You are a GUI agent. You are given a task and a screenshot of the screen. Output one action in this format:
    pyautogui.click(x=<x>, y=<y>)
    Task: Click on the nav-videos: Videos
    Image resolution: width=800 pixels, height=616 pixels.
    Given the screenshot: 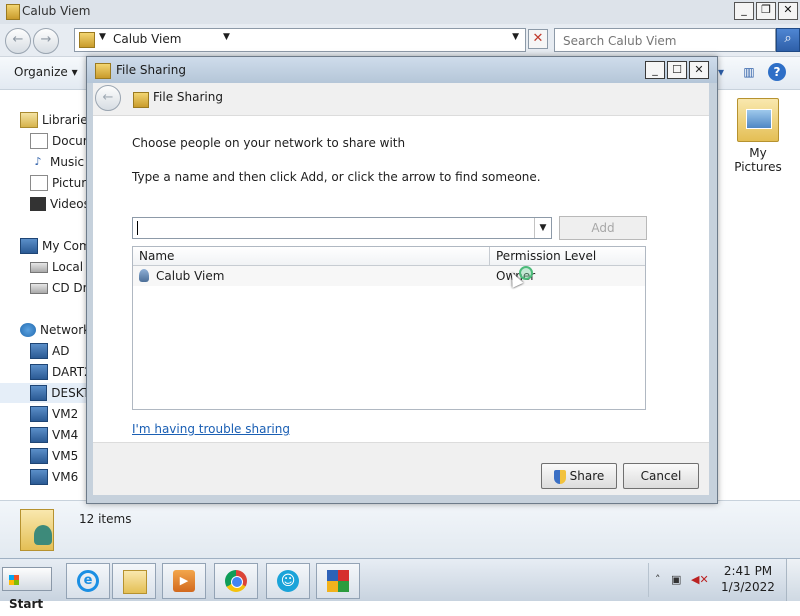 What is the action you would take?
    pyautogui.click(x=60, y=204)
    